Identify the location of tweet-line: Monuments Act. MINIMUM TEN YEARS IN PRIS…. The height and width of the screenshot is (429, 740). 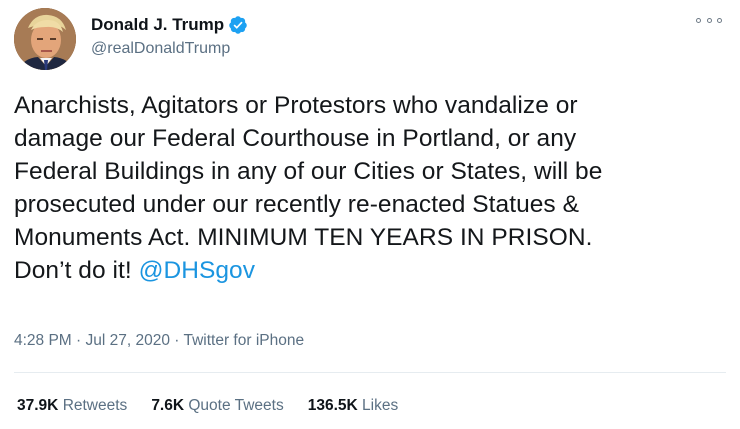
(303, 237).